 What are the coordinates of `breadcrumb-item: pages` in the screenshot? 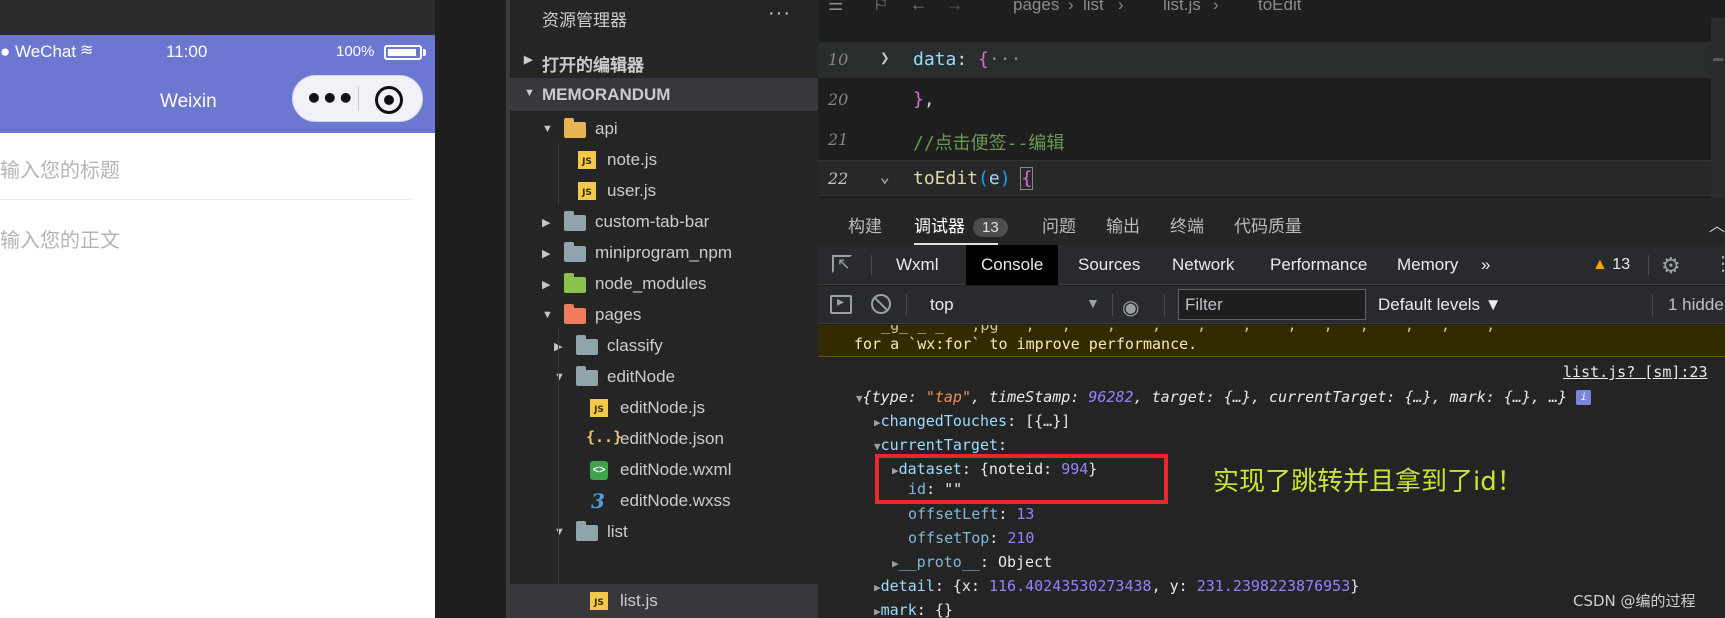 It's located at (1036, 7).